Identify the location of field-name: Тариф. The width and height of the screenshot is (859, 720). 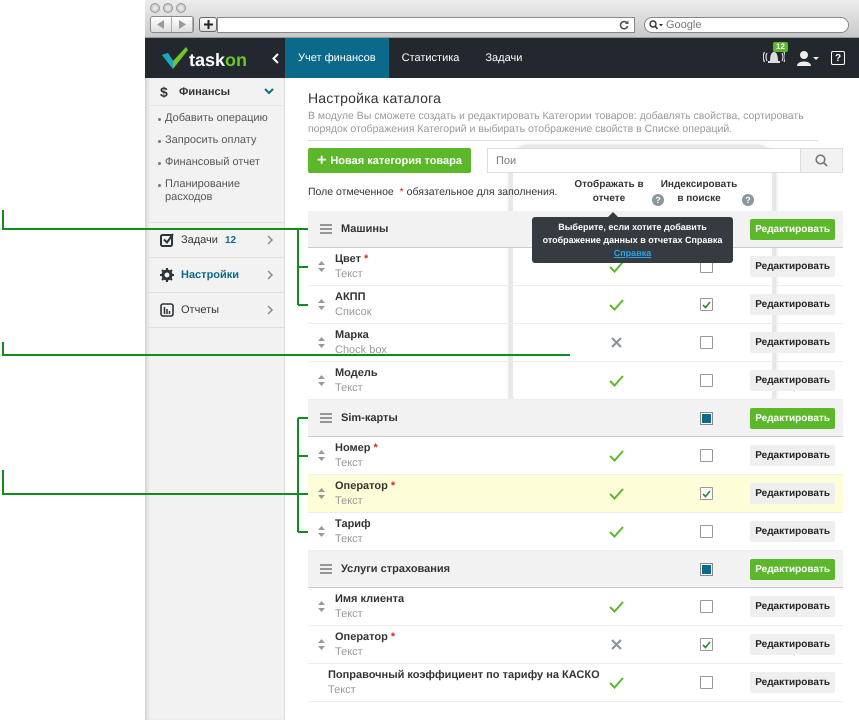
(353, 524).